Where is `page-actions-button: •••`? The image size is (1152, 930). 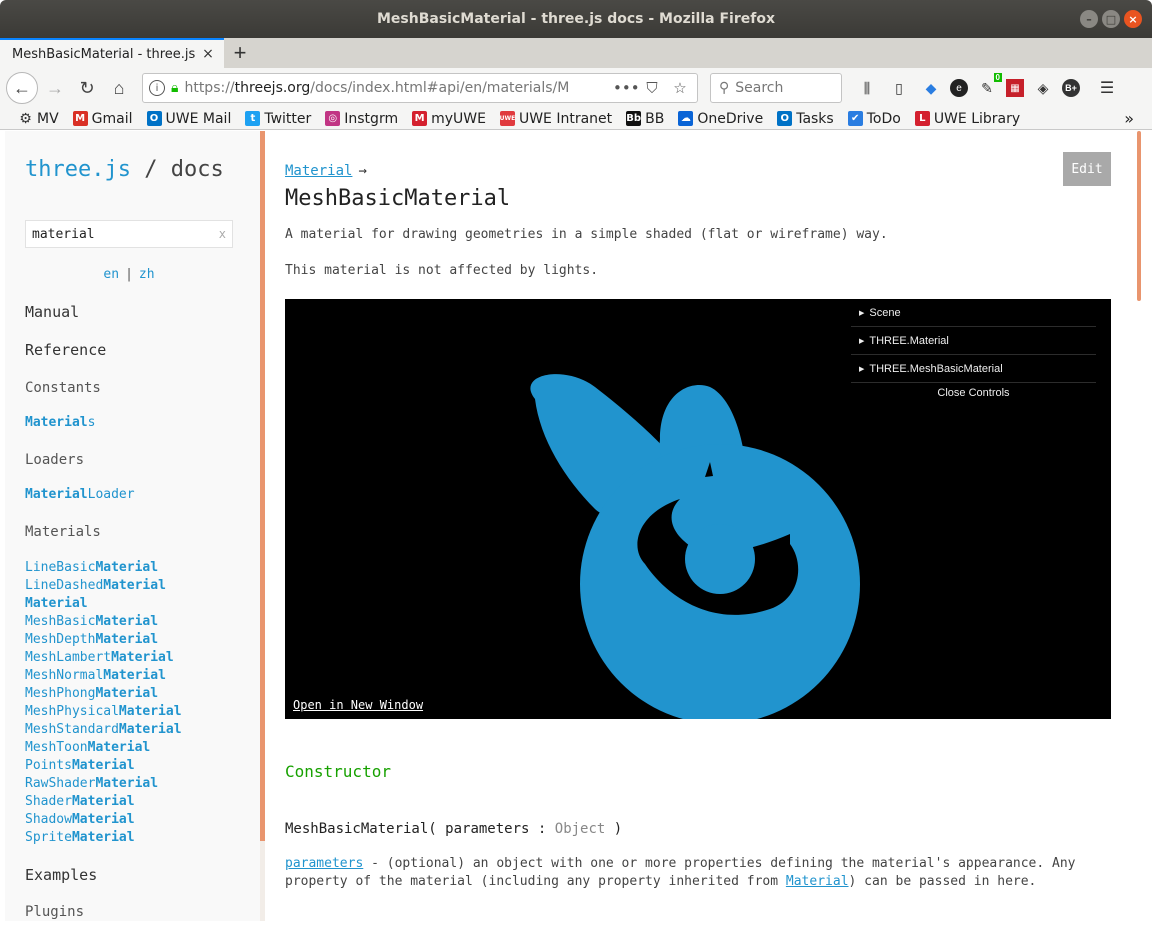
page-actions-button: ••• is located at coordinates (626, 88).